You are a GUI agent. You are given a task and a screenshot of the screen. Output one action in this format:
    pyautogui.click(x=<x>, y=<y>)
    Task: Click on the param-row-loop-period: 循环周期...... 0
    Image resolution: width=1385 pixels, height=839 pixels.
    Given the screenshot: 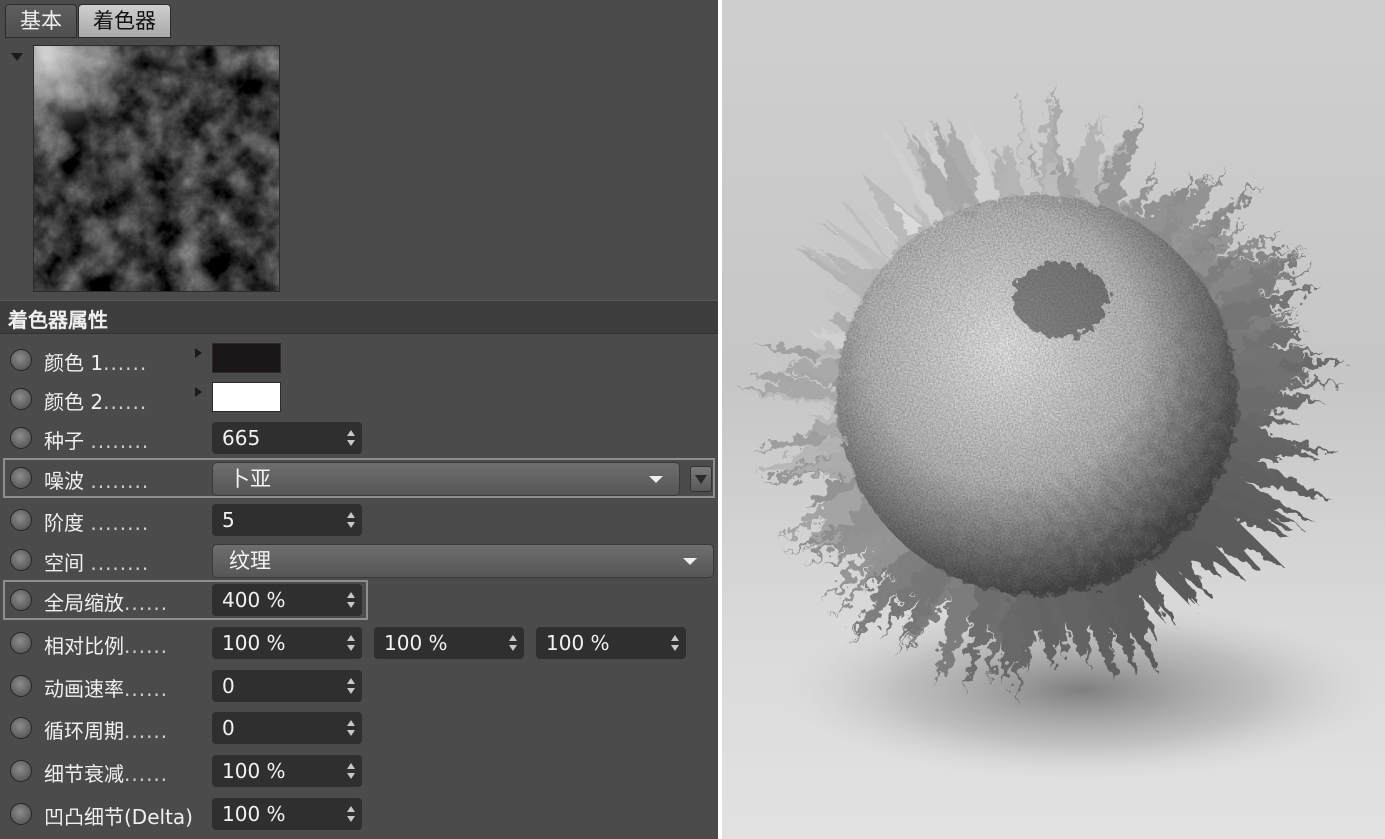 What is the action you would take?
    pyautogui.click(x=359, y=728)
    